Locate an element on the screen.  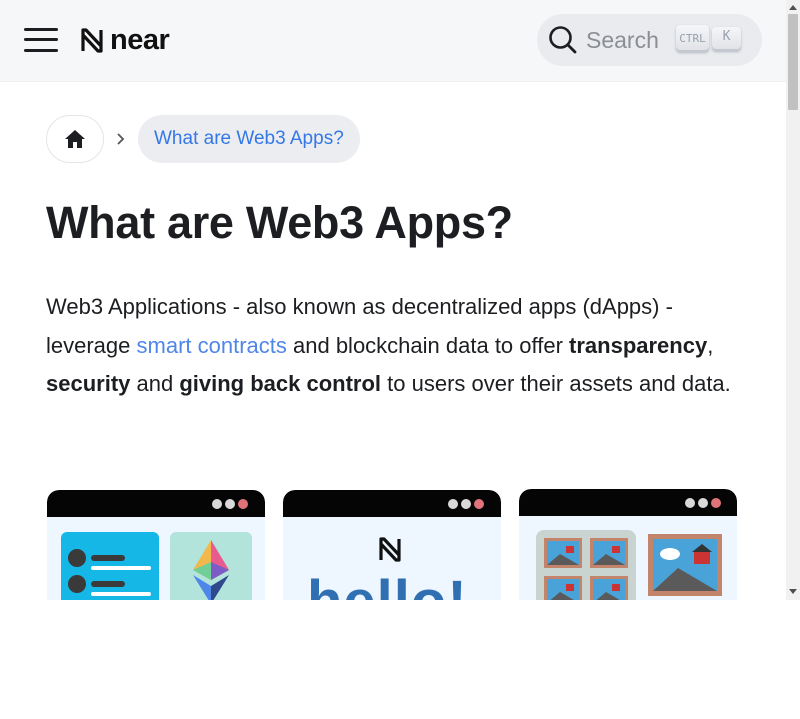
picture-grid-icon is located at coordinates (586, 565).